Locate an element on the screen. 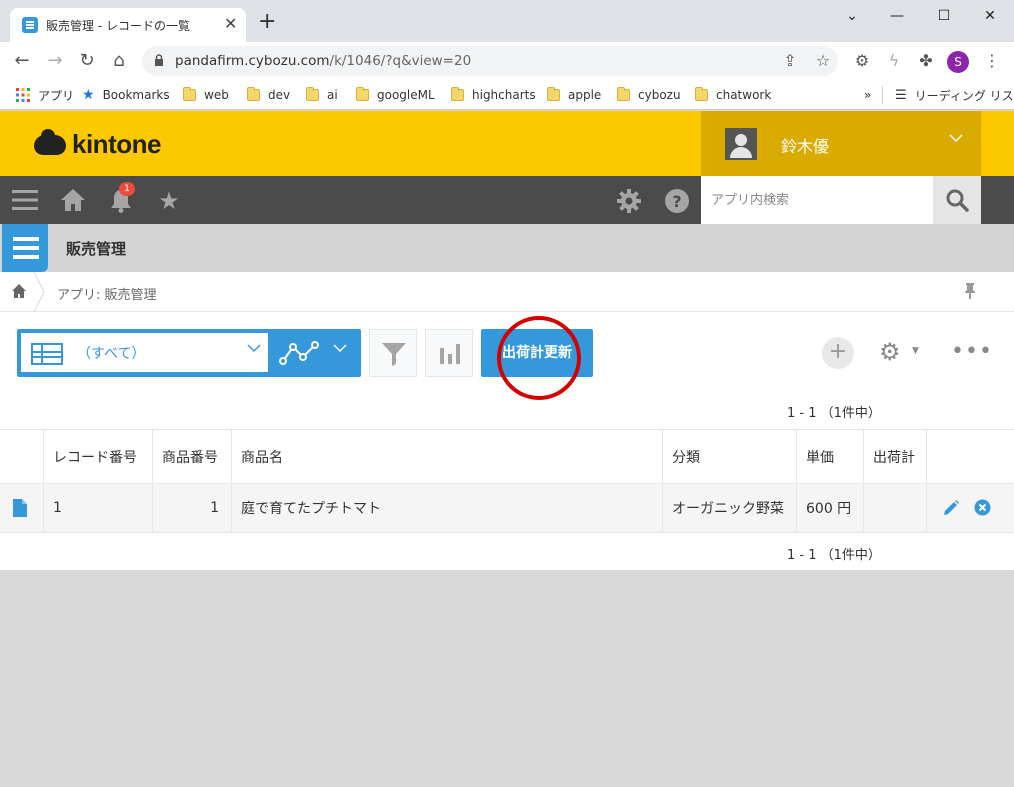  new-tab-icon: + is located at coordinates (267, 22).